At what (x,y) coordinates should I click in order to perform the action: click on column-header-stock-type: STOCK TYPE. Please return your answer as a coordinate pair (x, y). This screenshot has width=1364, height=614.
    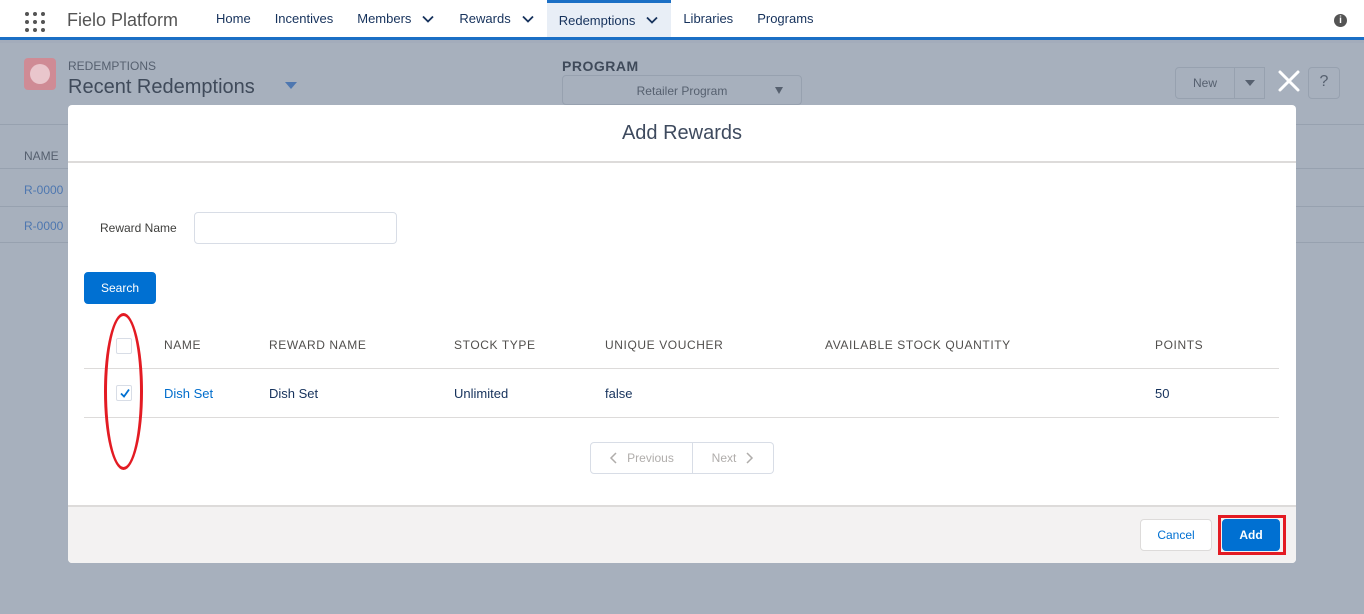
    Looking at the image, I should click on (495, 345).